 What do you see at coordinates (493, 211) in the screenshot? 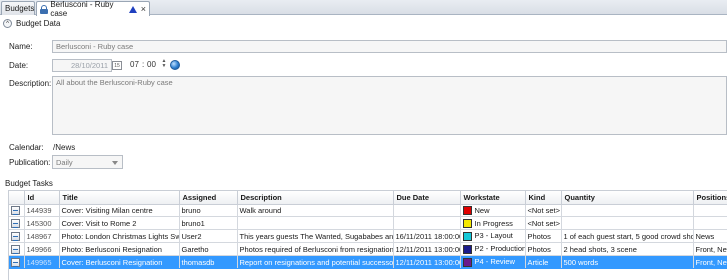
I see `cell-workstate: New` at bounding box center [493, 211].